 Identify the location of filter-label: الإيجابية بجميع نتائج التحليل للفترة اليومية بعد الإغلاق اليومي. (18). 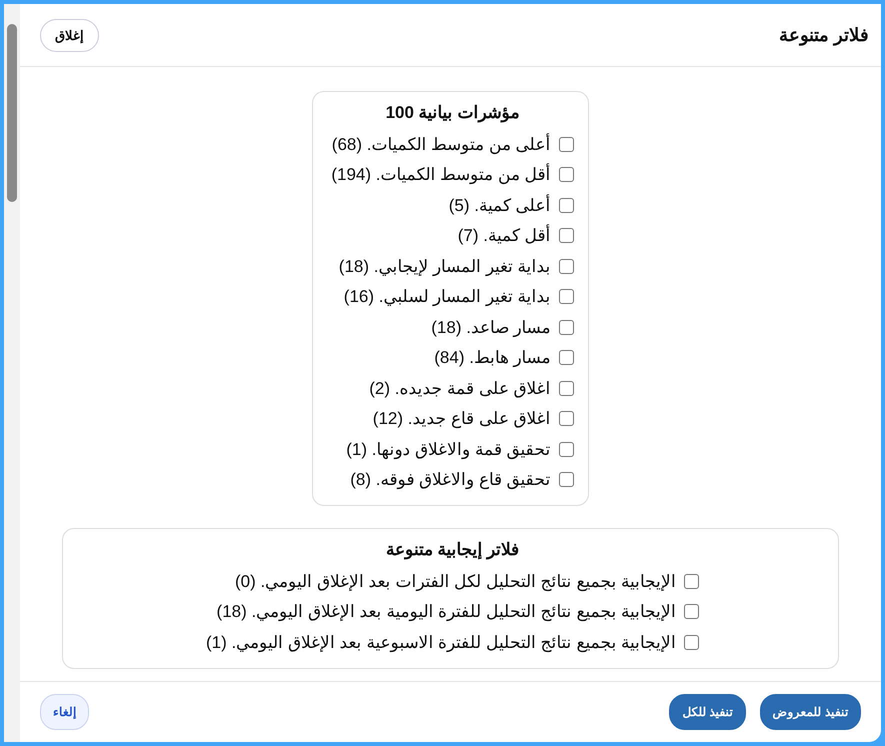
(446, 611).